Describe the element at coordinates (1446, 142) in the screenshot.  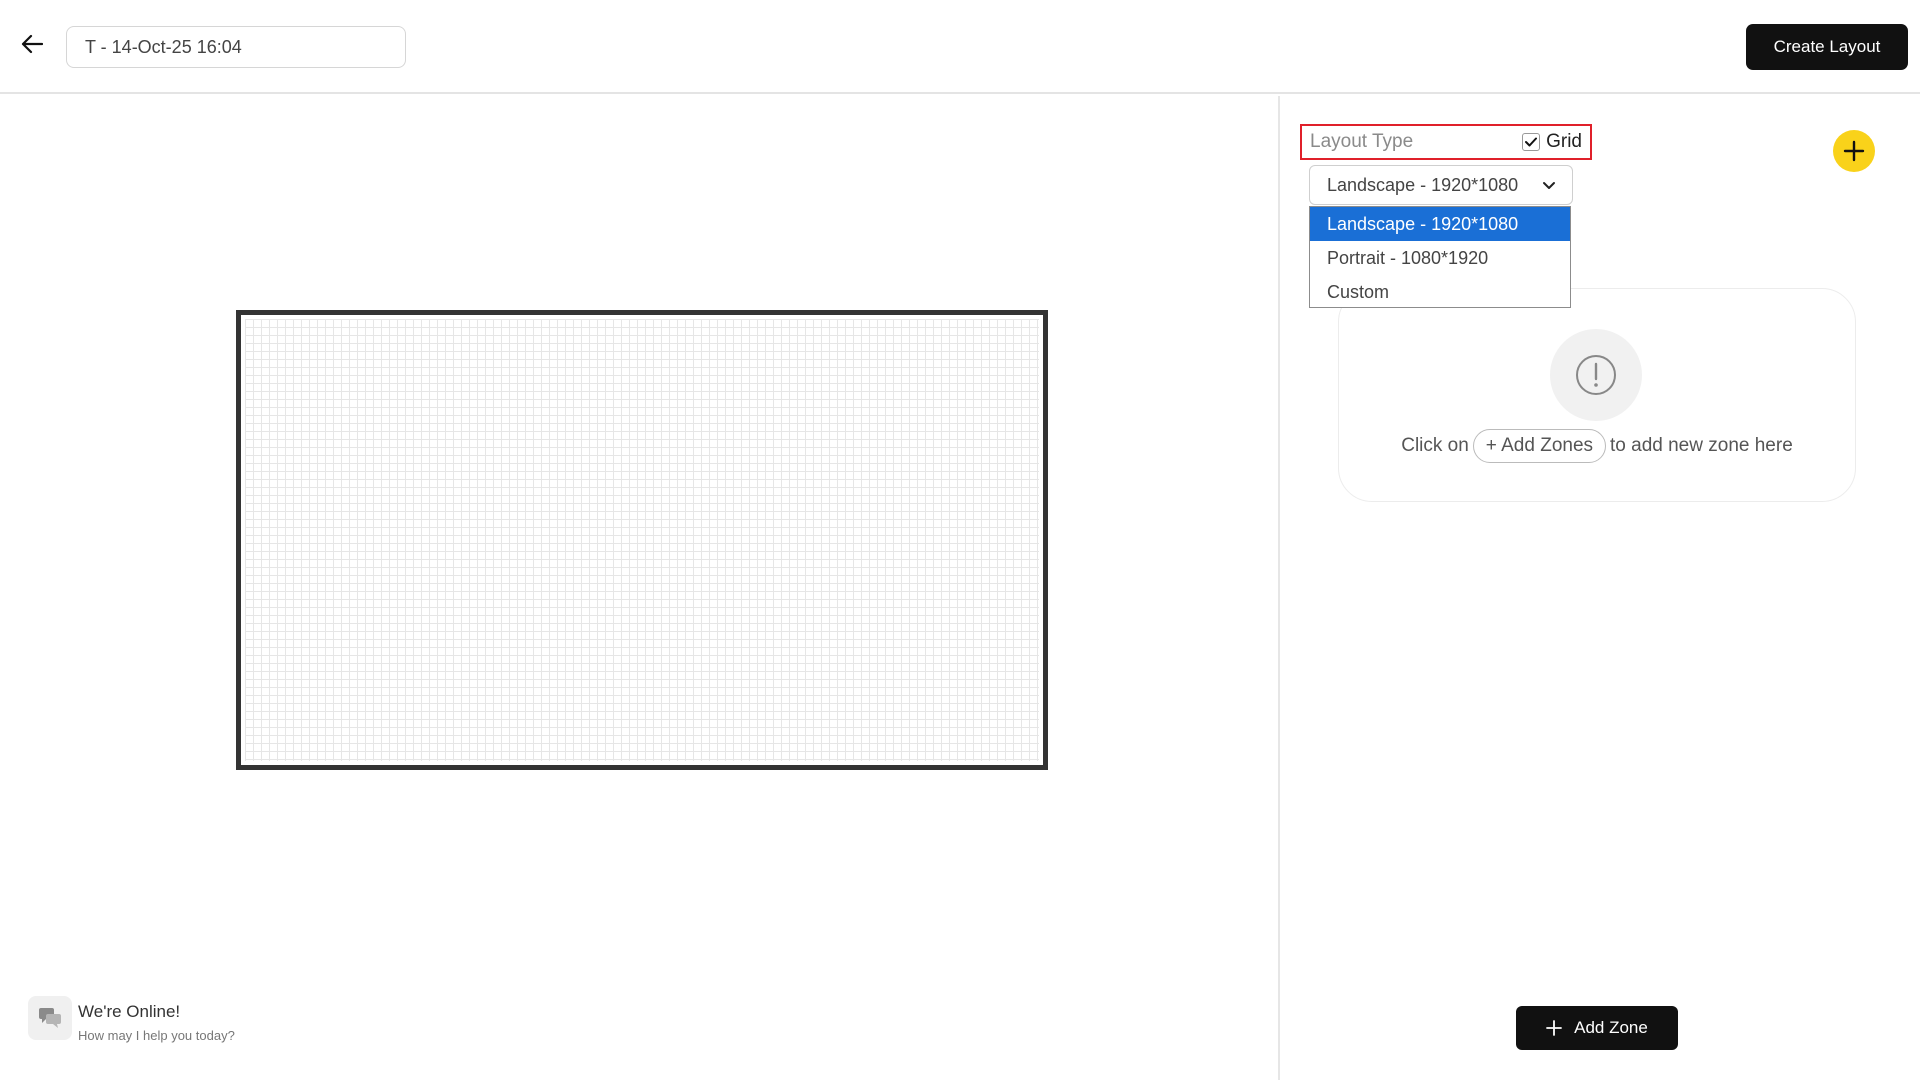
I see `layout-type-row: Layout Type Grid` at that location.